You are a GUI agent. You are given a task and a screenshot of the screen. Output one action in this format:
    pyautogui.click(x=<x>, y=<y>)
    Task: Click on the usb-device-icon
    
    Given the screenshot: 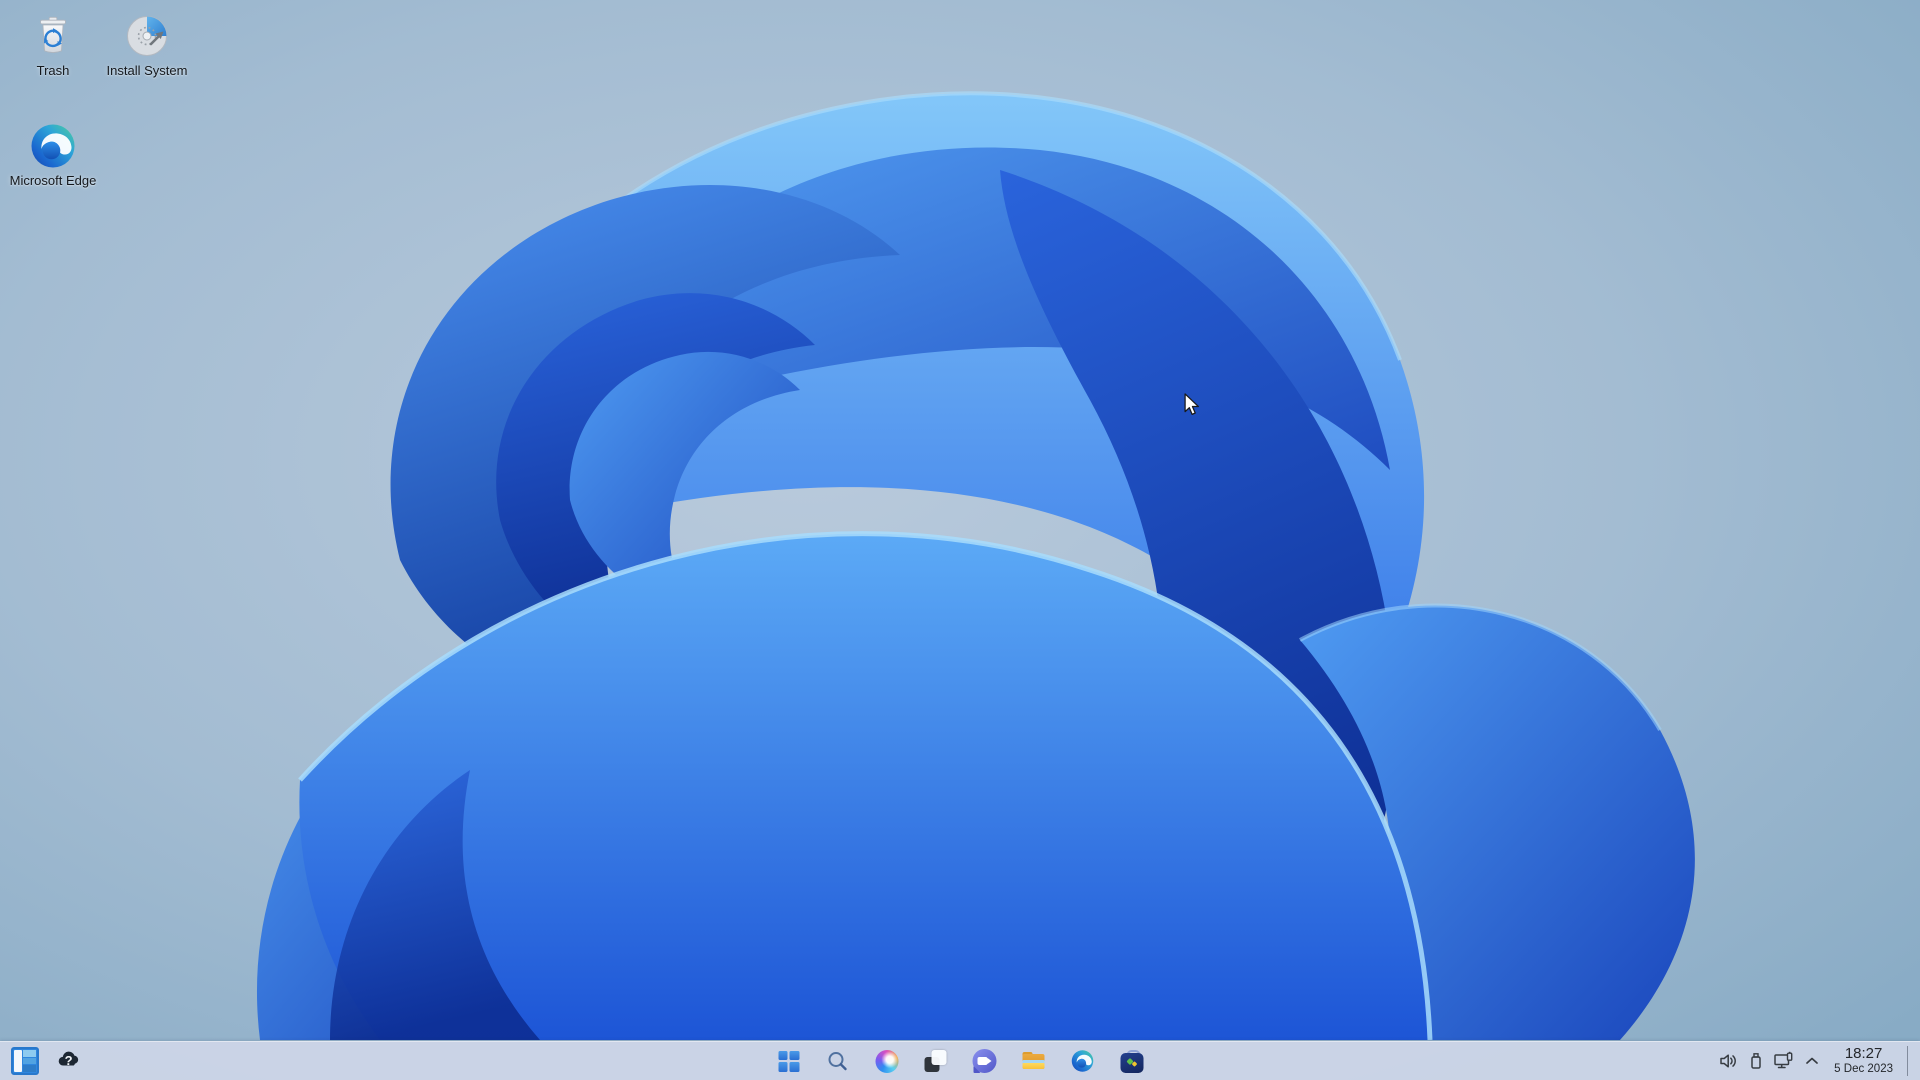 What is the action you would take?
    pyautogui.click(x=1756, y=1061)
    